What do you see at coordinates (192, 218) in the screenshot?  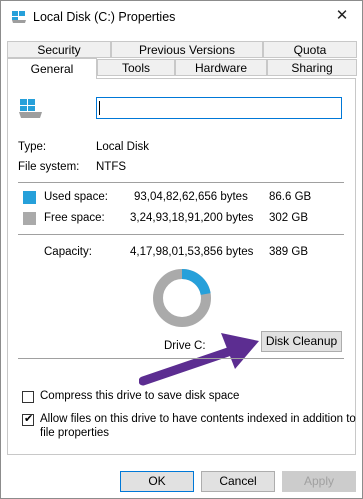 I see `free-space-bytes: 3,24,93,18,91,200 bytes` at bounding box center [192, 218].